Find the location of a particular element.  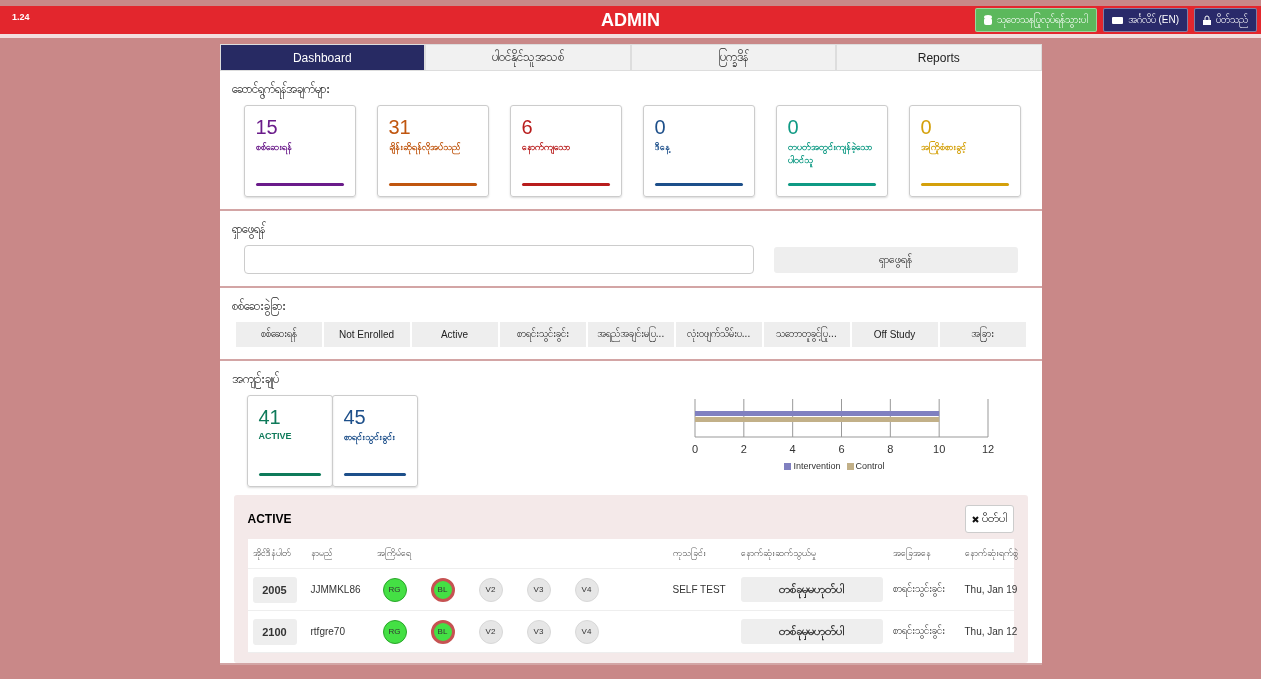

filter-chip: Active is located at coordinates (454, 334).